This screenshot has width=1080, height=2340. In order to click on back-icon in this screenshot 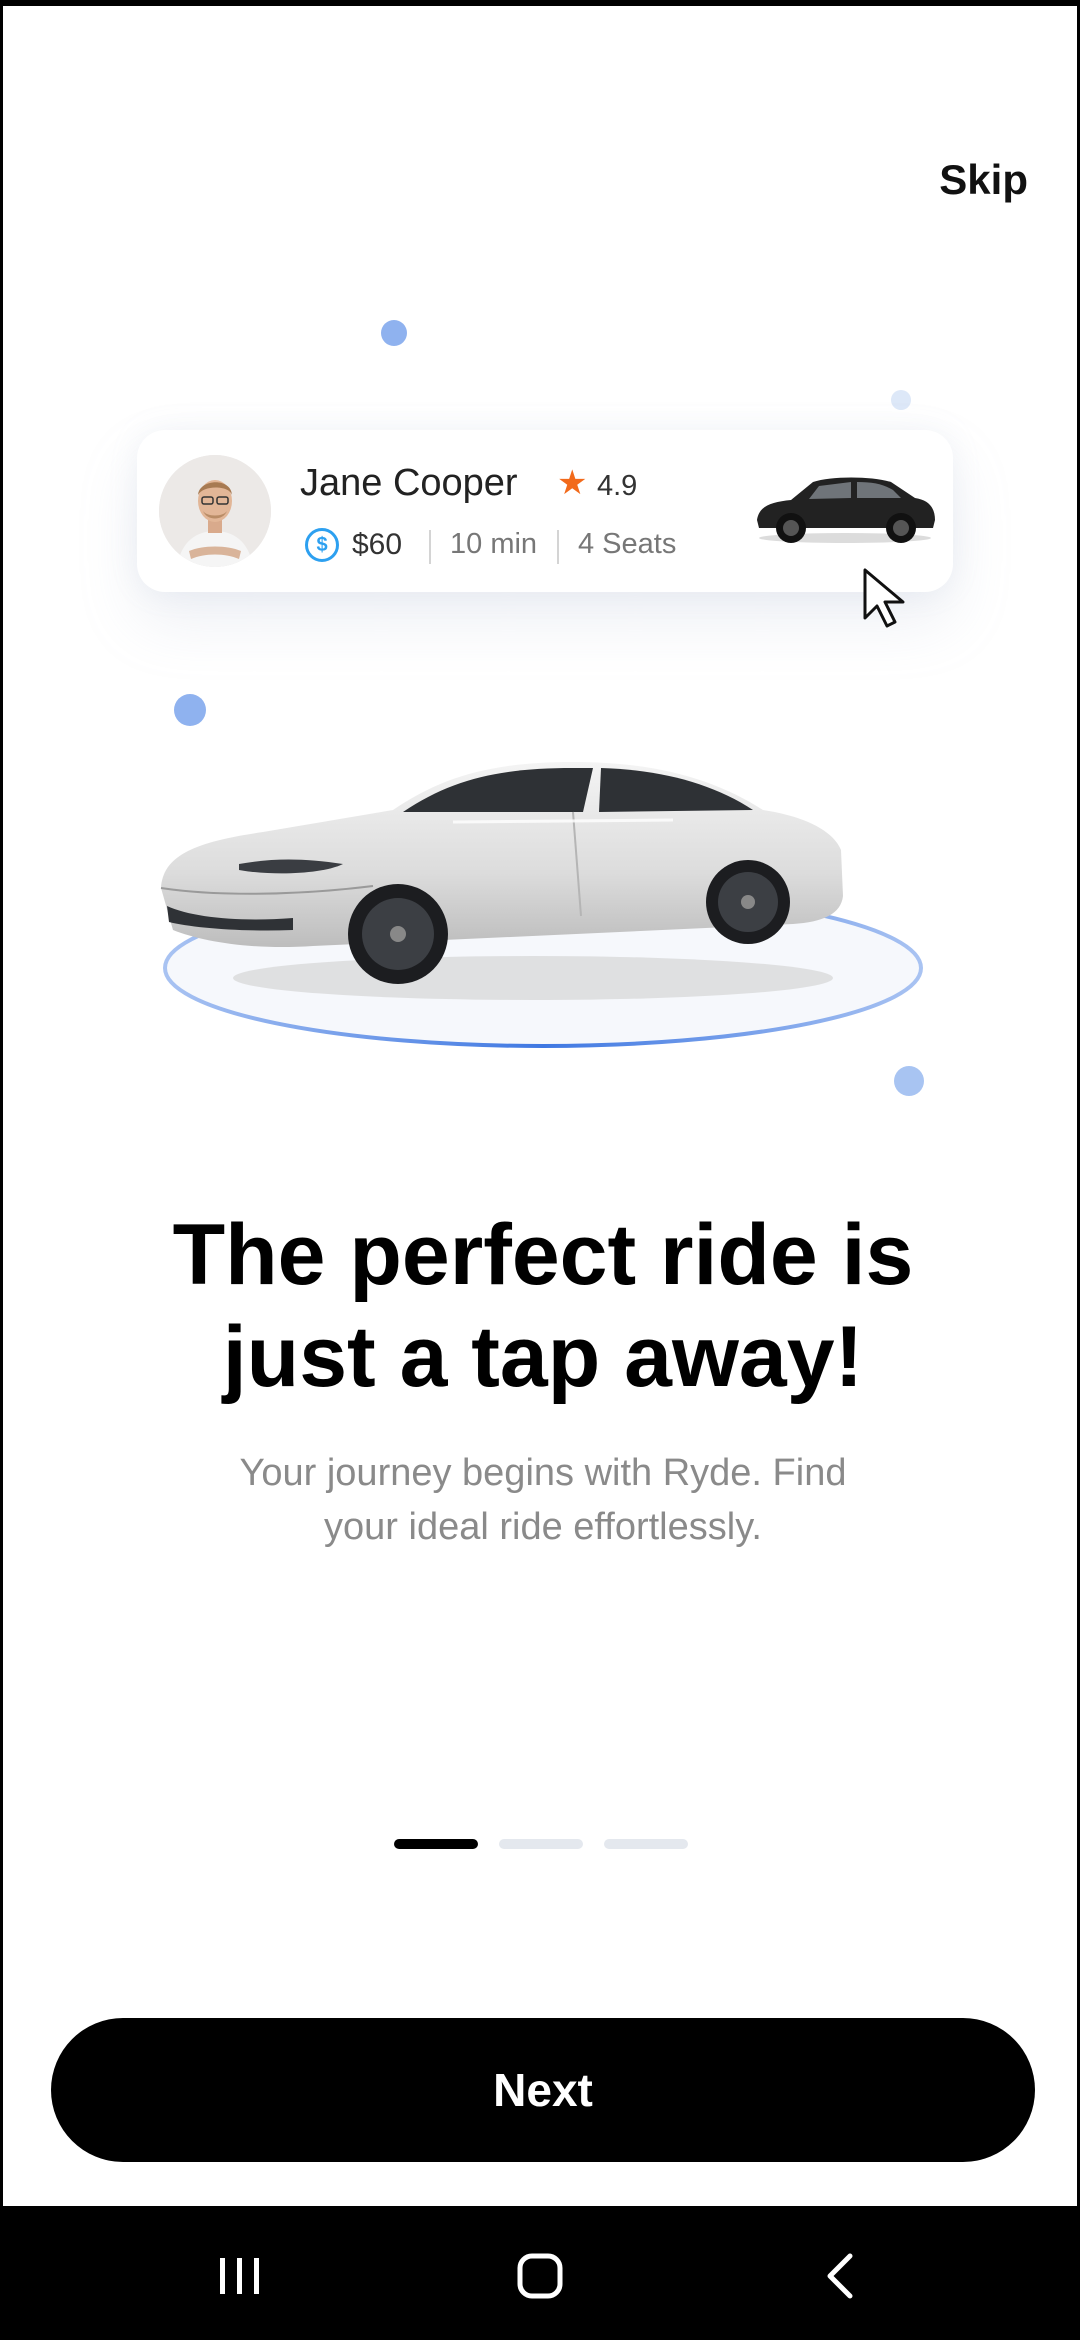, I will do `click(842, 2276)`.